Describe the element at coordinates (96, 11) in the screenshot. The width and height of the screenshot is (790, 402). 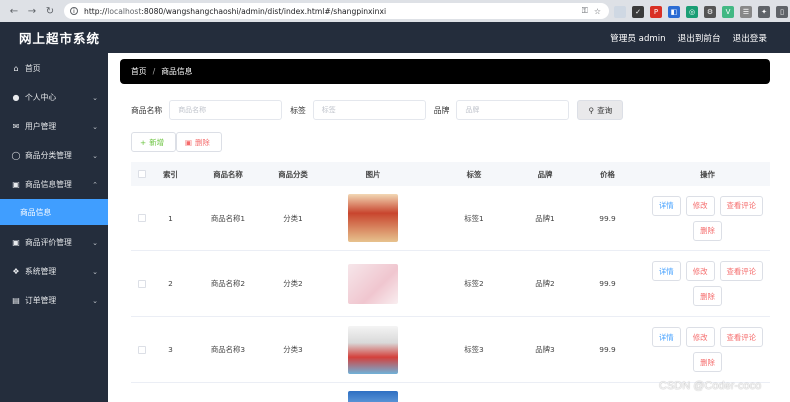
I see `url-scheme: http://` at that location.